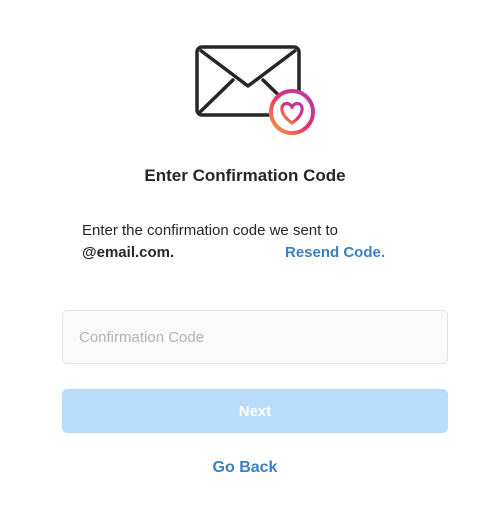 This screenshot has height=506, width=490. Describe the element at coordinates (255, 411) in the screenshot. I see `next-button: Next` at that location.